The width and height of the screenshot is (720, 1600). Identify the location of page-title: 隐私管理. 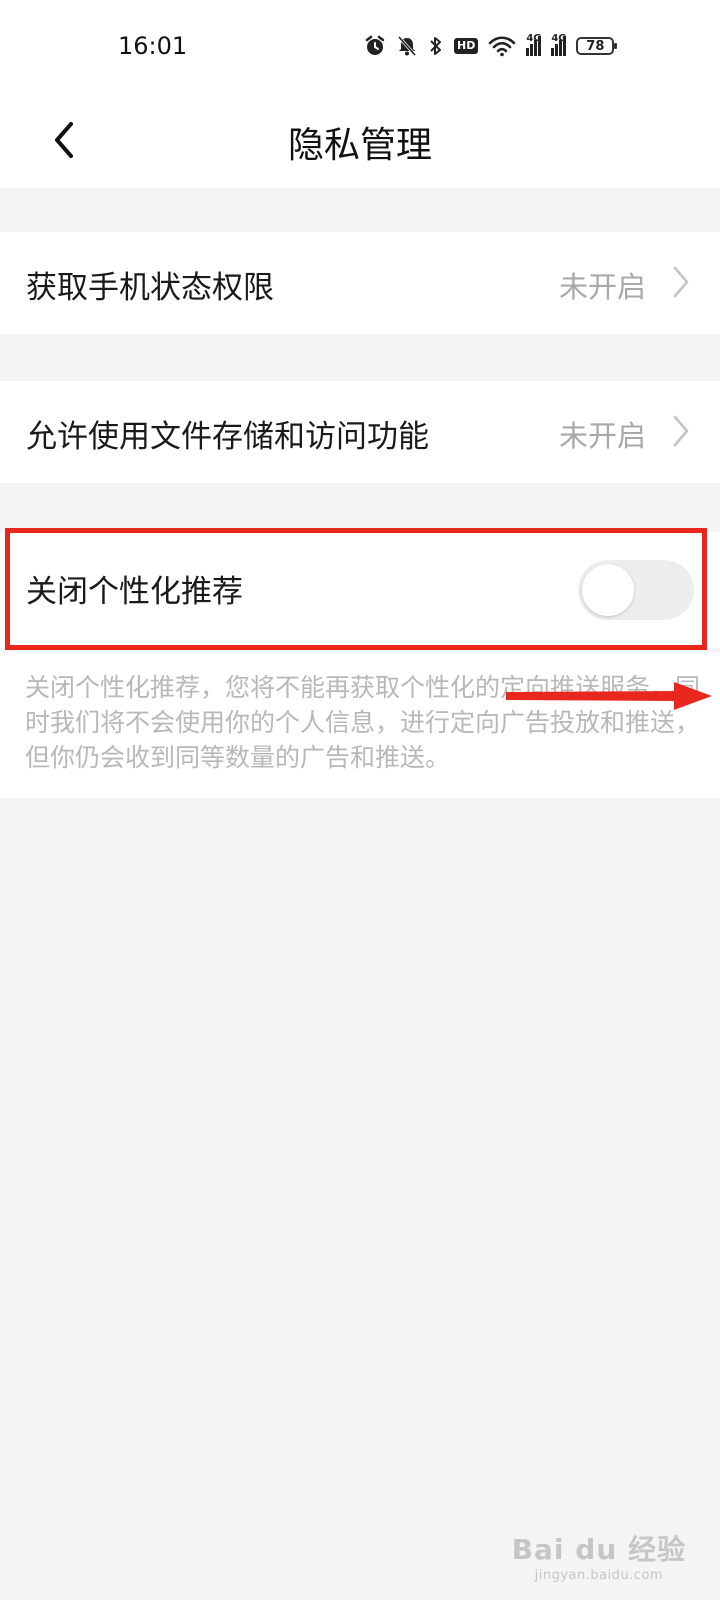
(359, 145).